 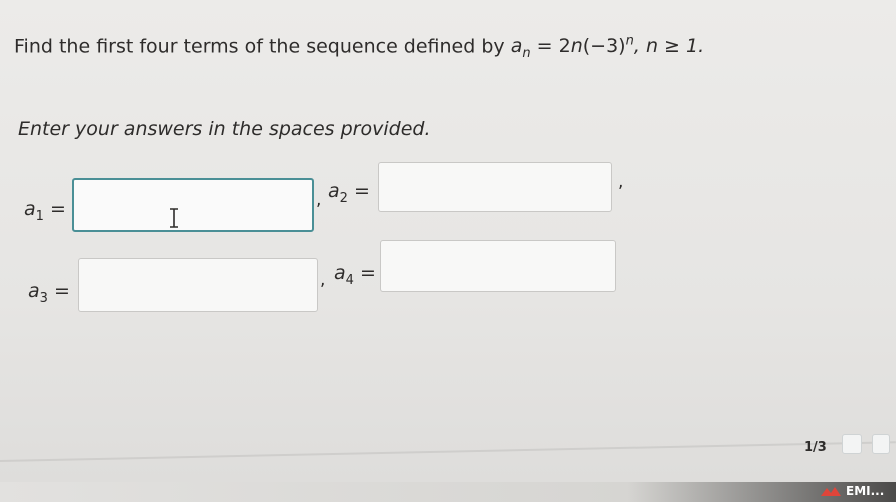 I want to click on answer-input-a1, so click(x=193, y=205).